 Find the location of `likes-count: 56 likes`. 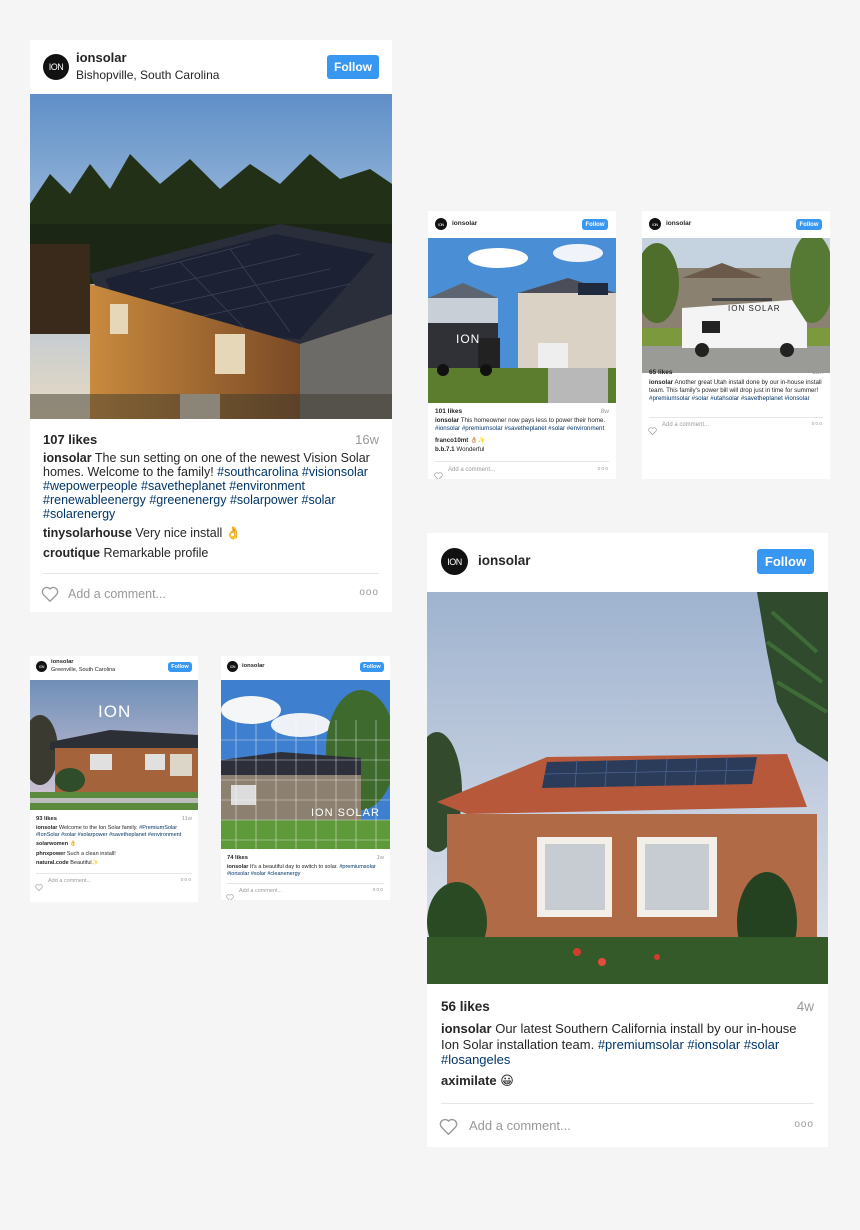

likes-count: 56 likes is located at coordinates (465, 1006).